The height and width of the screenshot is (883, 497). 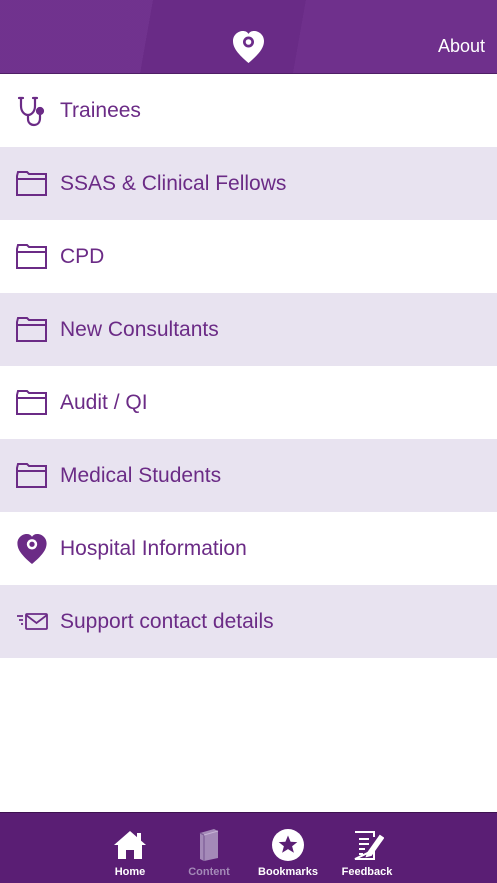 What do you see at coordinates (167, 621) in the screenshot?
I see `menu-item-label: Support contact details` at bounding box center [167, 621].